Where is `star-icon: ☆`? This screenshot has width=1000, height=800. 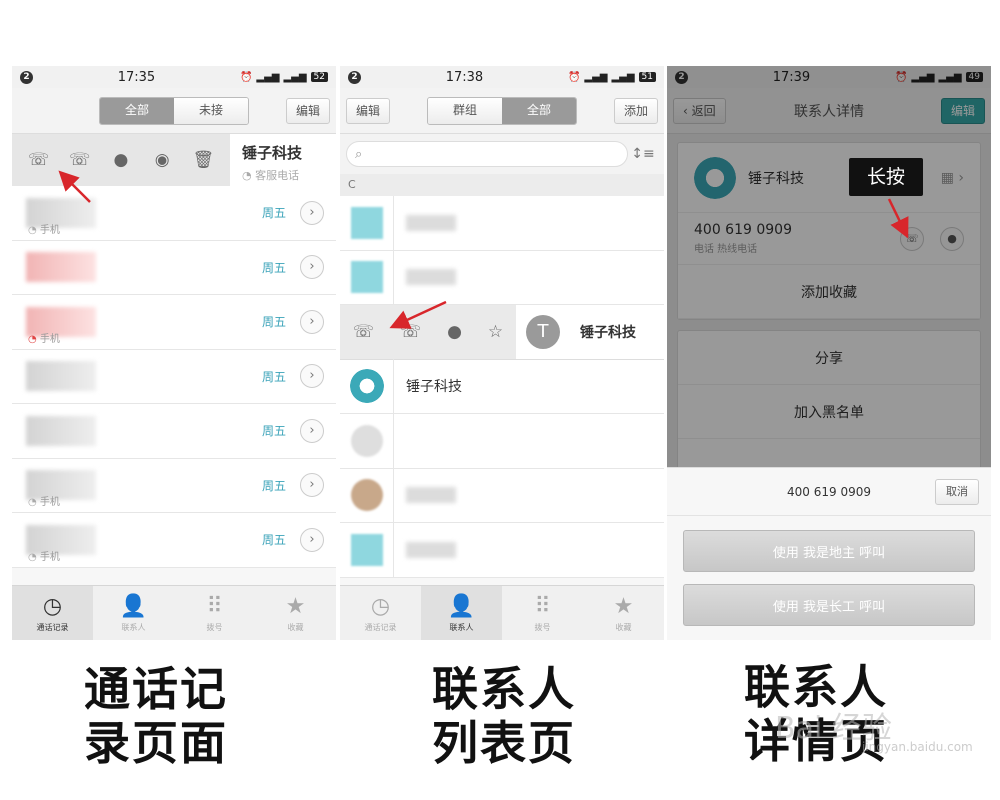 star-icon: ☆ is located at coordinates (495, 332).